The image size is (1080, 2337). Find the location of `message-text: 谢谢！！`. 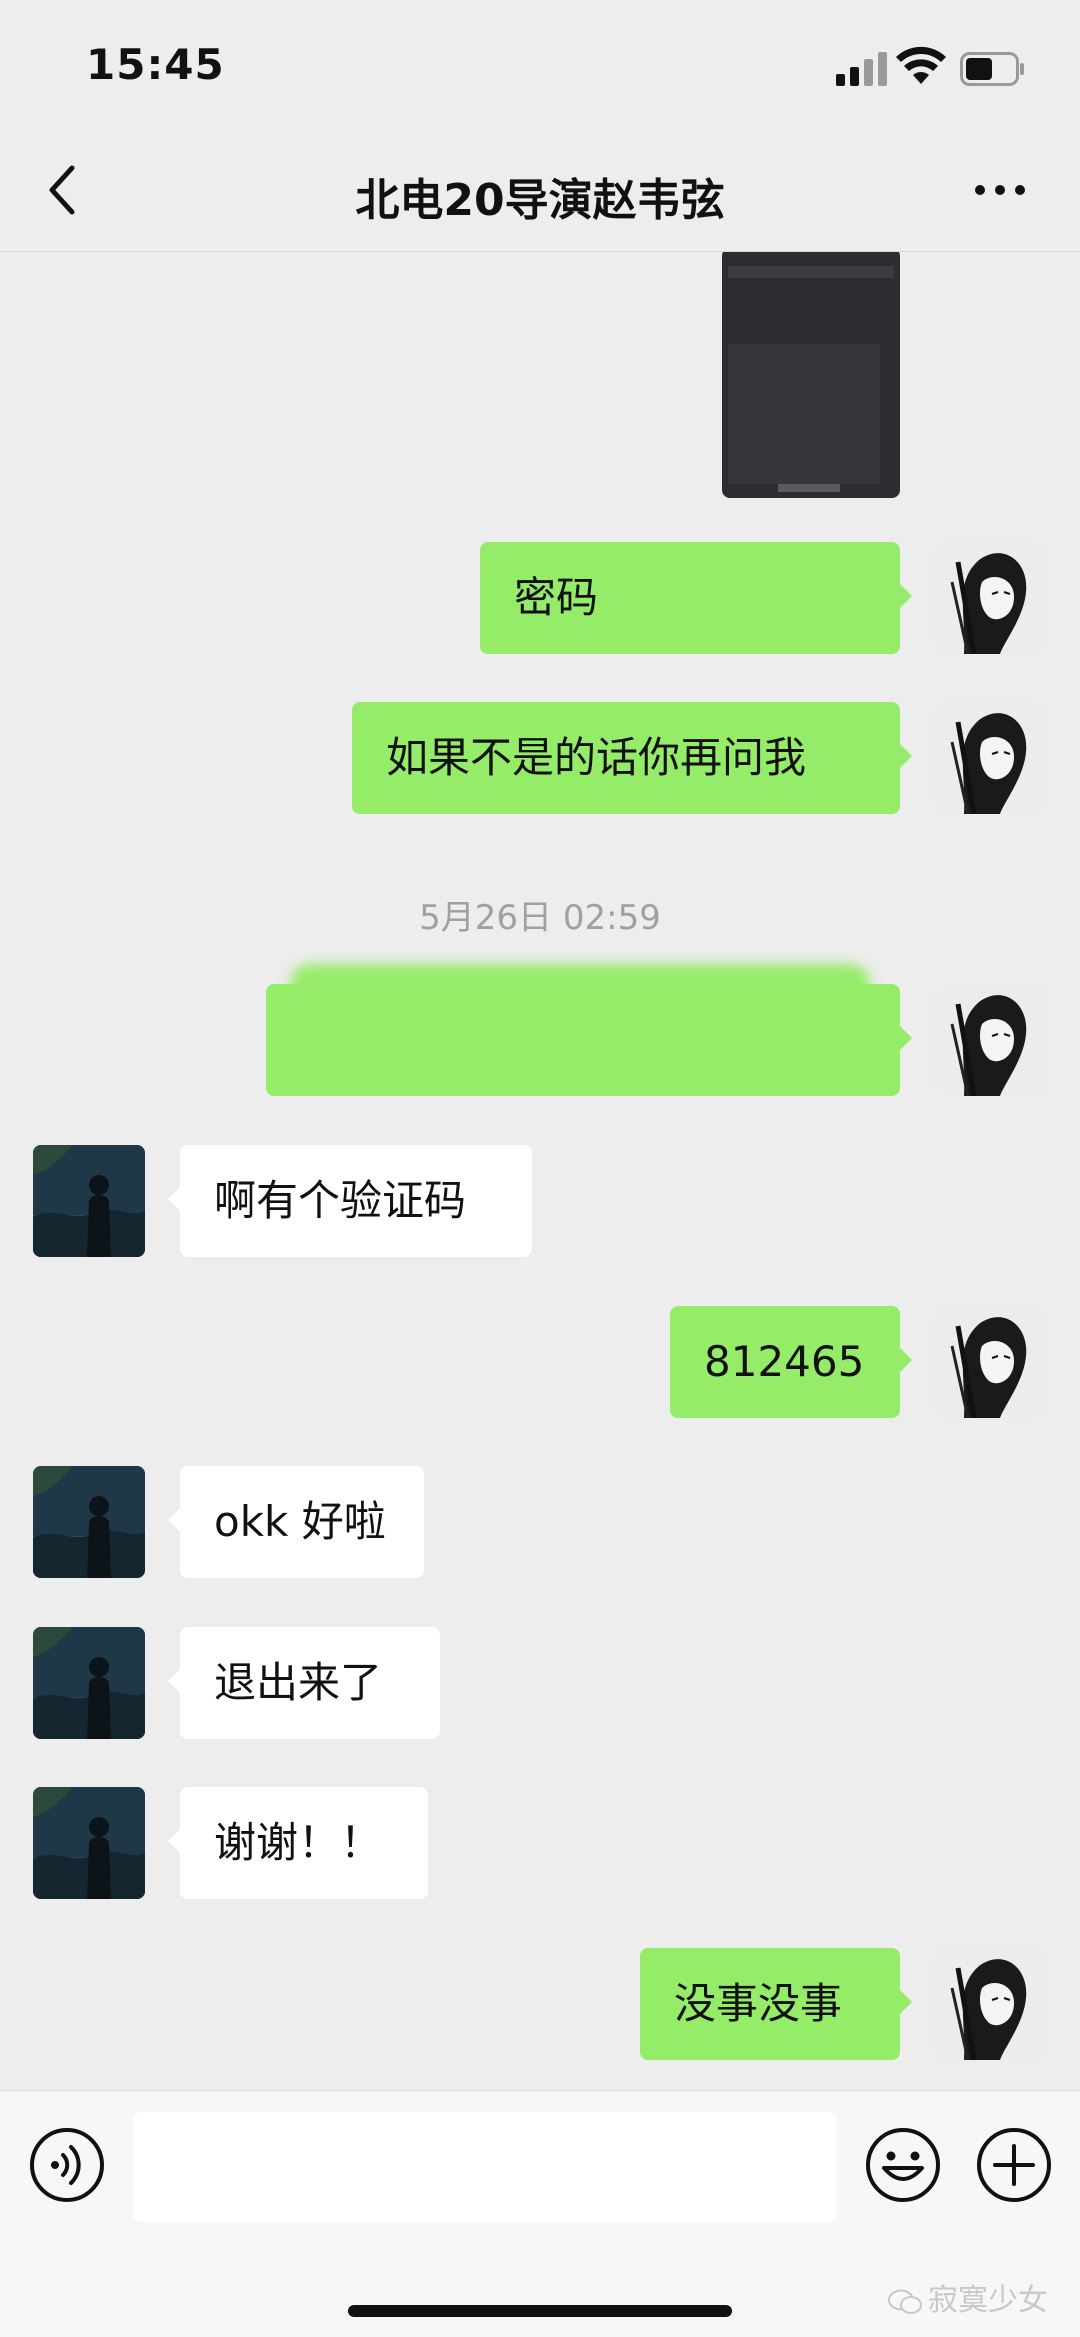

message-text: 谢谢！！ is located at coordinates (298, 1842).